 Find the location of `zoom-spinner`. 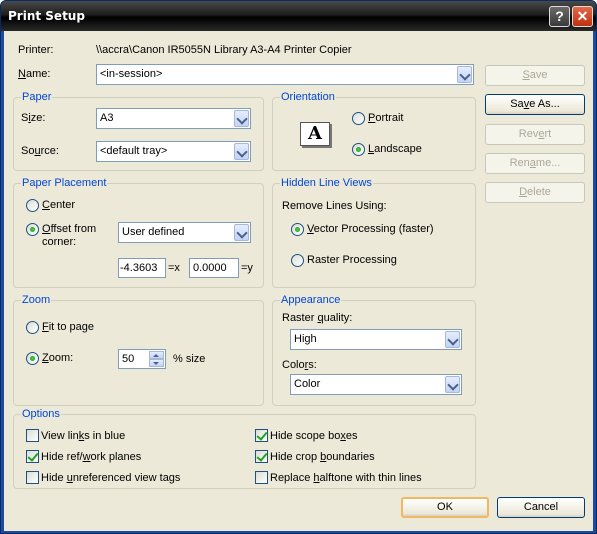

zoom-spinner is located at coordinates (156, 359).